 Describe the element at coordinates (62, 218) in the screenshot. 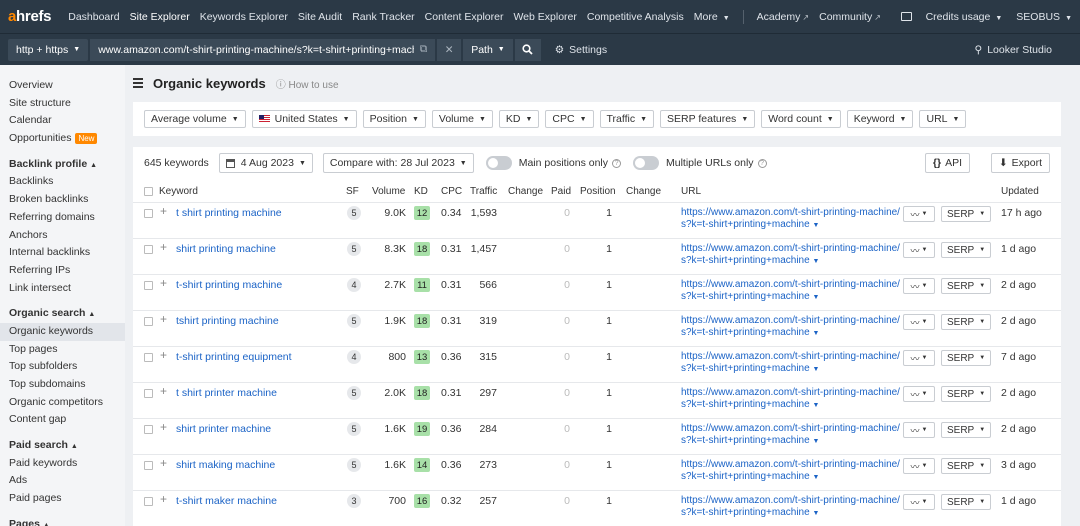

I see `sidebar-item-referring-domains: Referring domains` at that location.